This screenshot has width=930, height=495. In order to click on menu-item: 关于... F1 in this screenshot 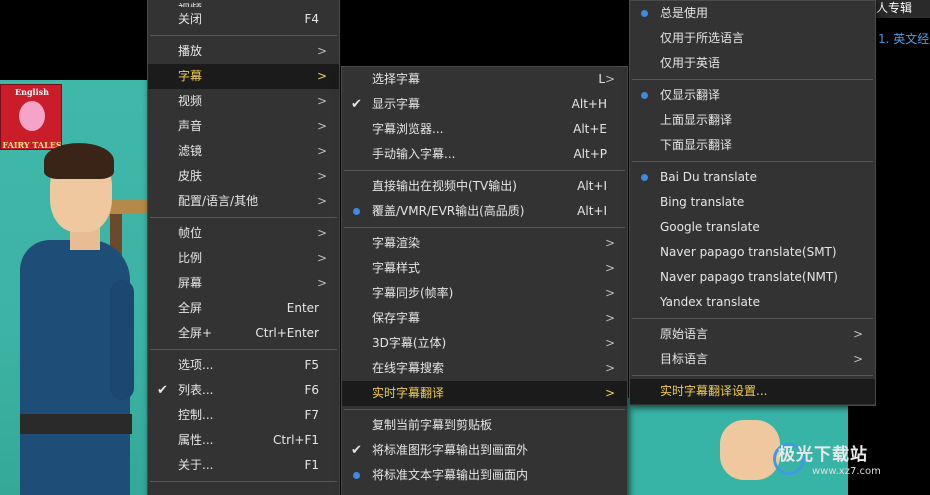, I will do `click(243, 465)`.